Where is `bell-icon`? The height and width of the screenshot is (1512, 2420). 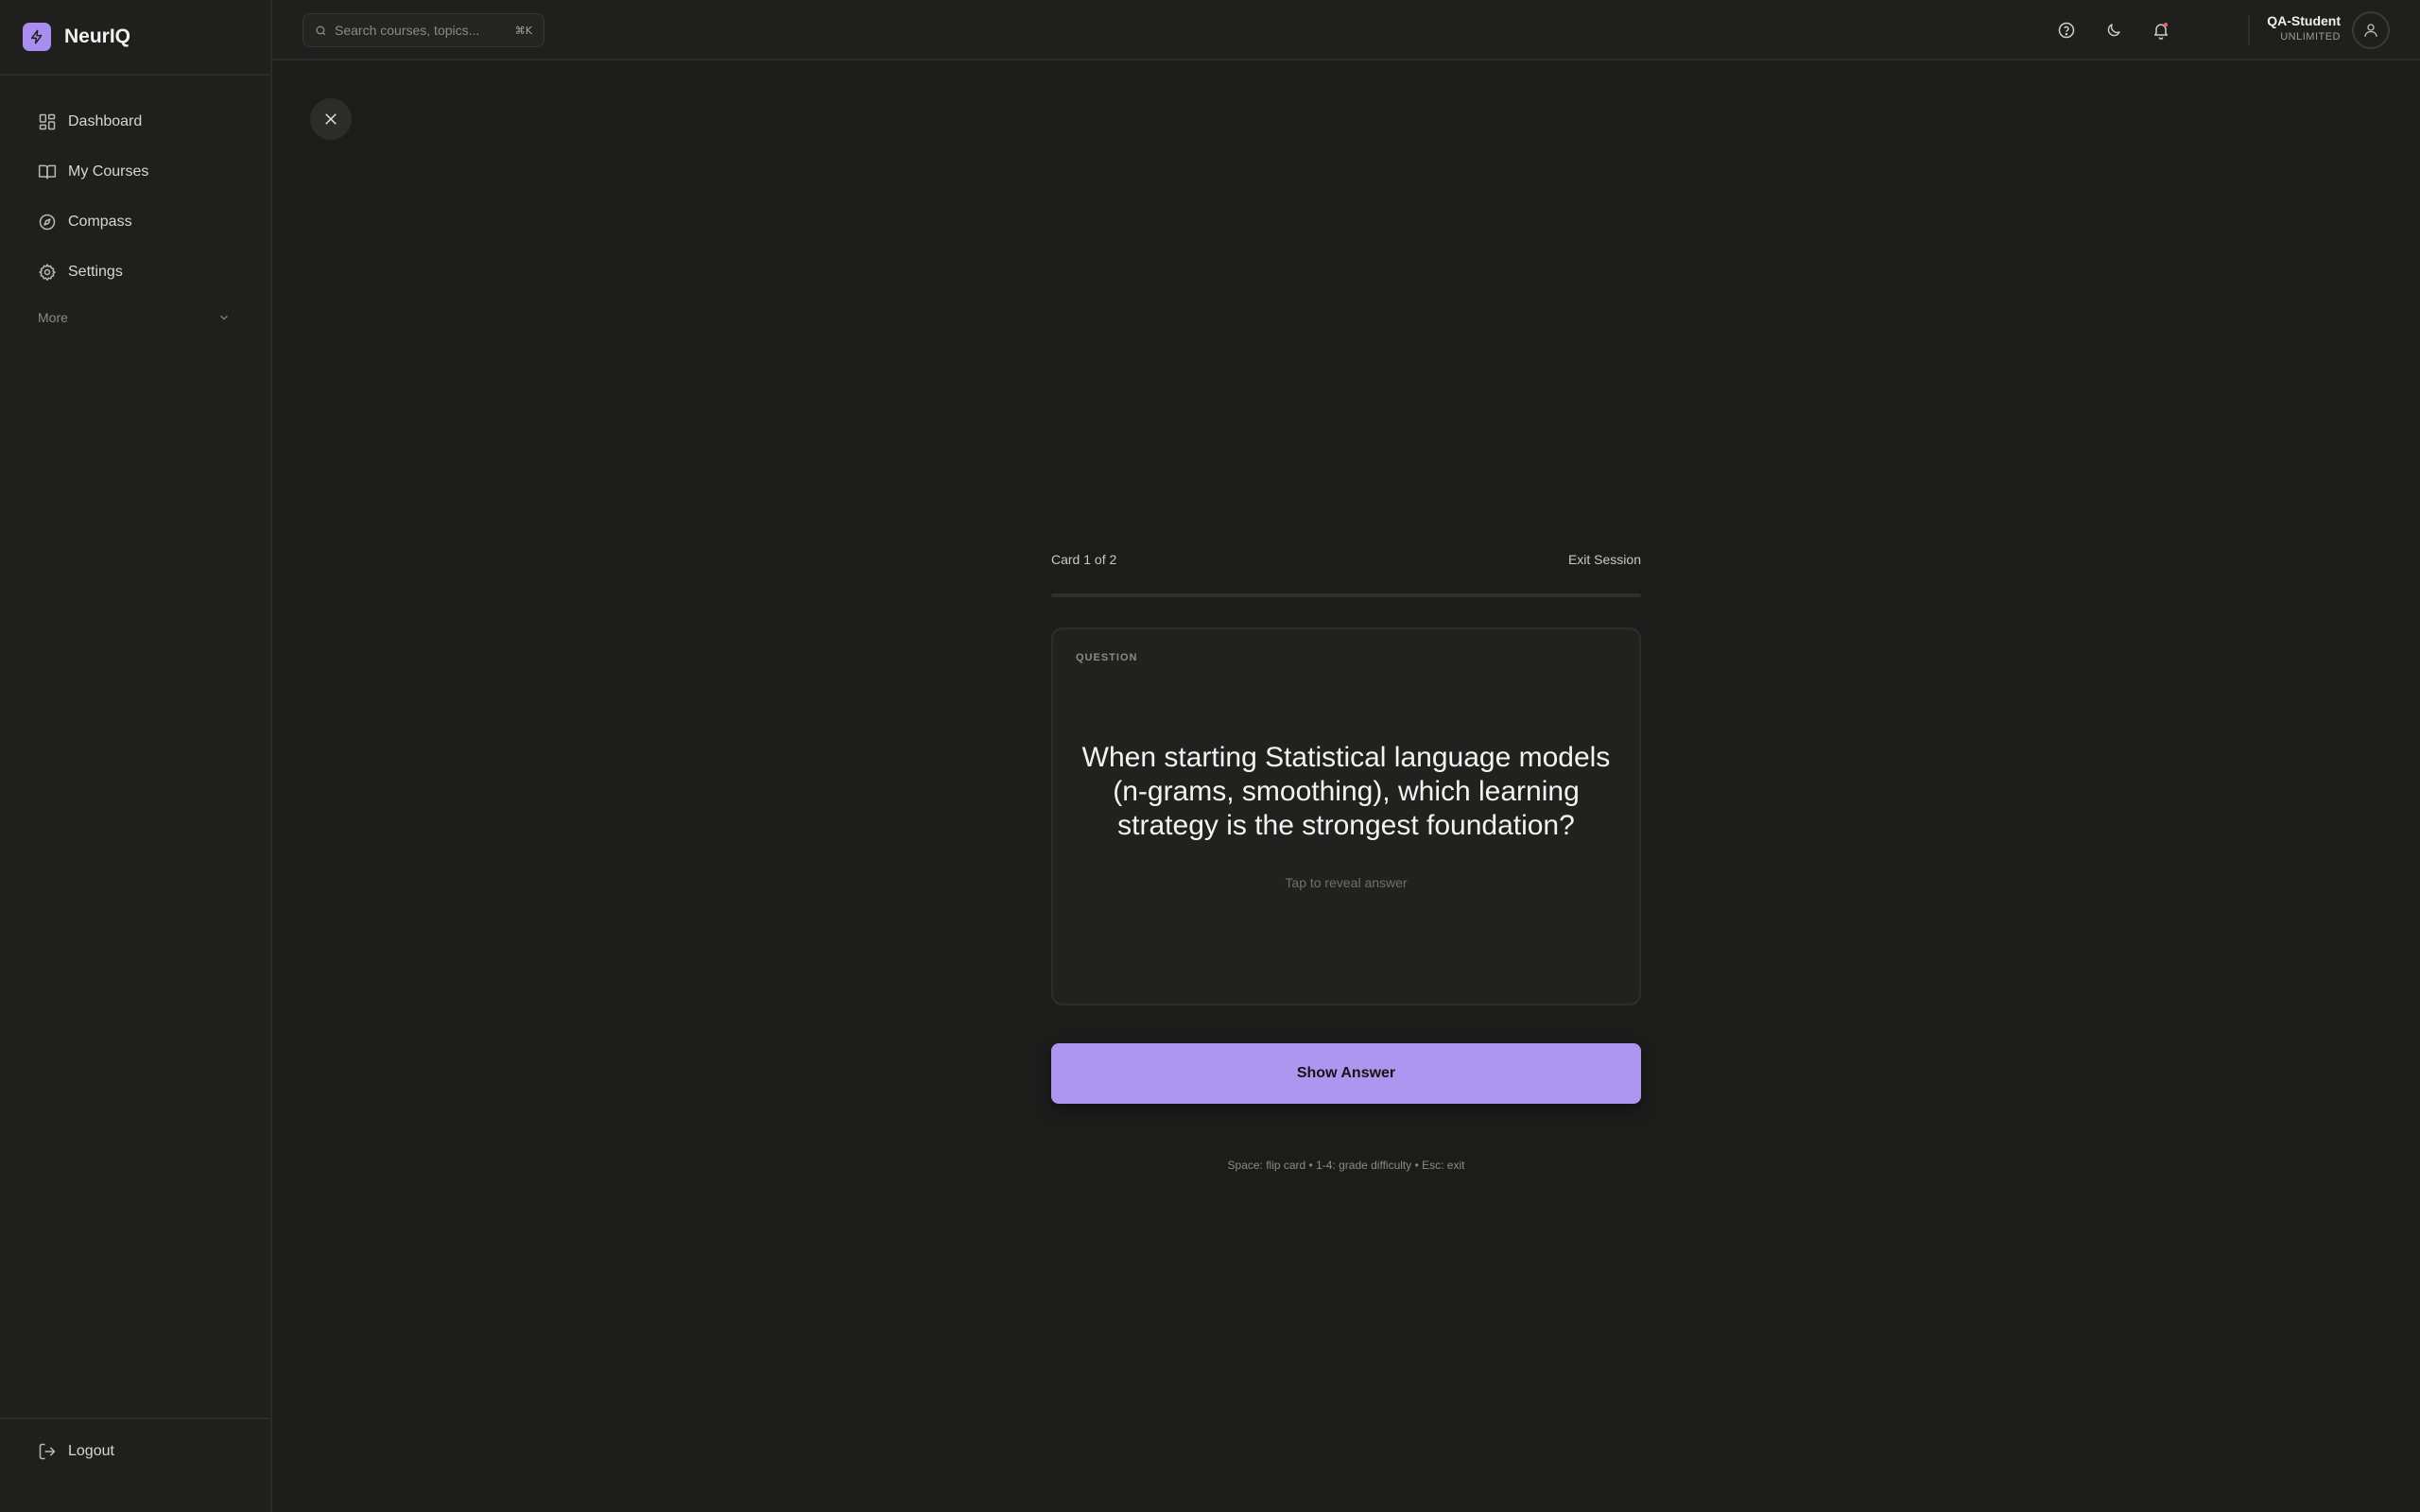 bell-icon is located at coordinates (2161, 30).